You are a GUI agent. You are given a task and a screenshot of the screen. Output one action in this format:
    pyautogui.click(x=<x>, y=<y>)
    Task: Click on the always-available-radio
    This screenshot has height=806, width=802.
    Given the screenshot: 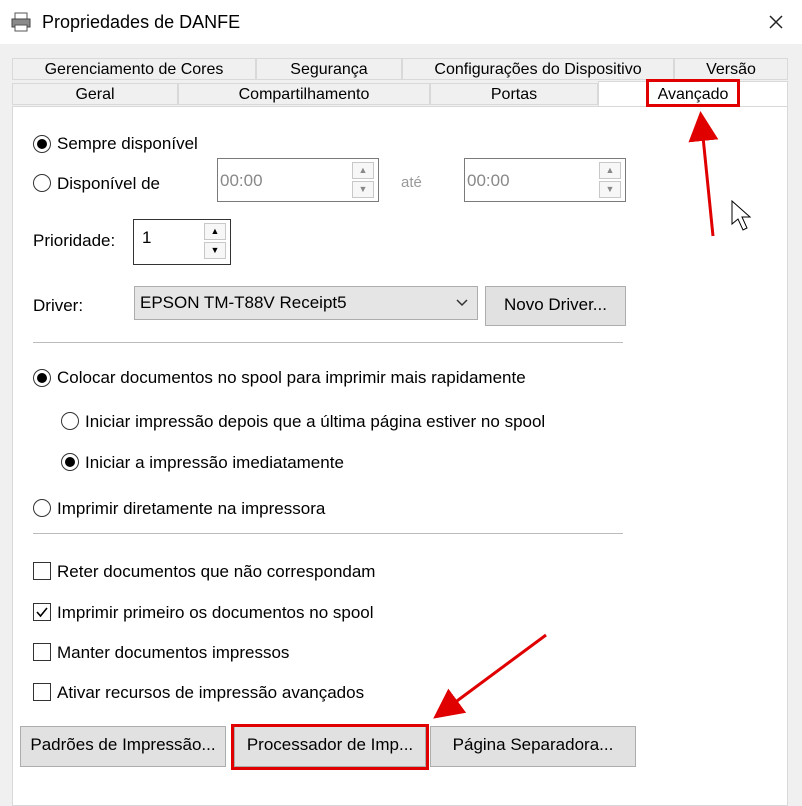 What is the action you would take?
    pyautogui.click(x=42, y=144)
    